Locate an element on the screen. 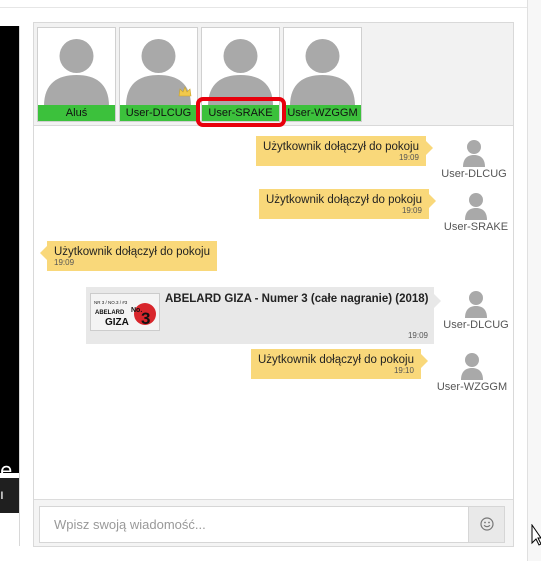 This screenshot has width=541, height=561. message-input-box is located at coordinates (272, 524).